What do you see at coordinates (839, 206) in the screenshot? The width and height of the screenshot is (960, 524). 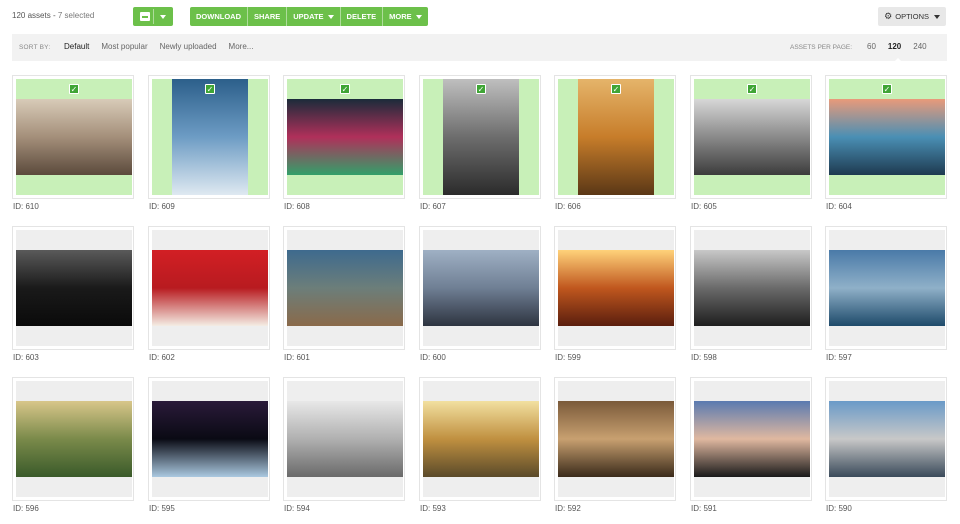 I see `asset-id-label: ID: 604` at bounding box center [839, 206].